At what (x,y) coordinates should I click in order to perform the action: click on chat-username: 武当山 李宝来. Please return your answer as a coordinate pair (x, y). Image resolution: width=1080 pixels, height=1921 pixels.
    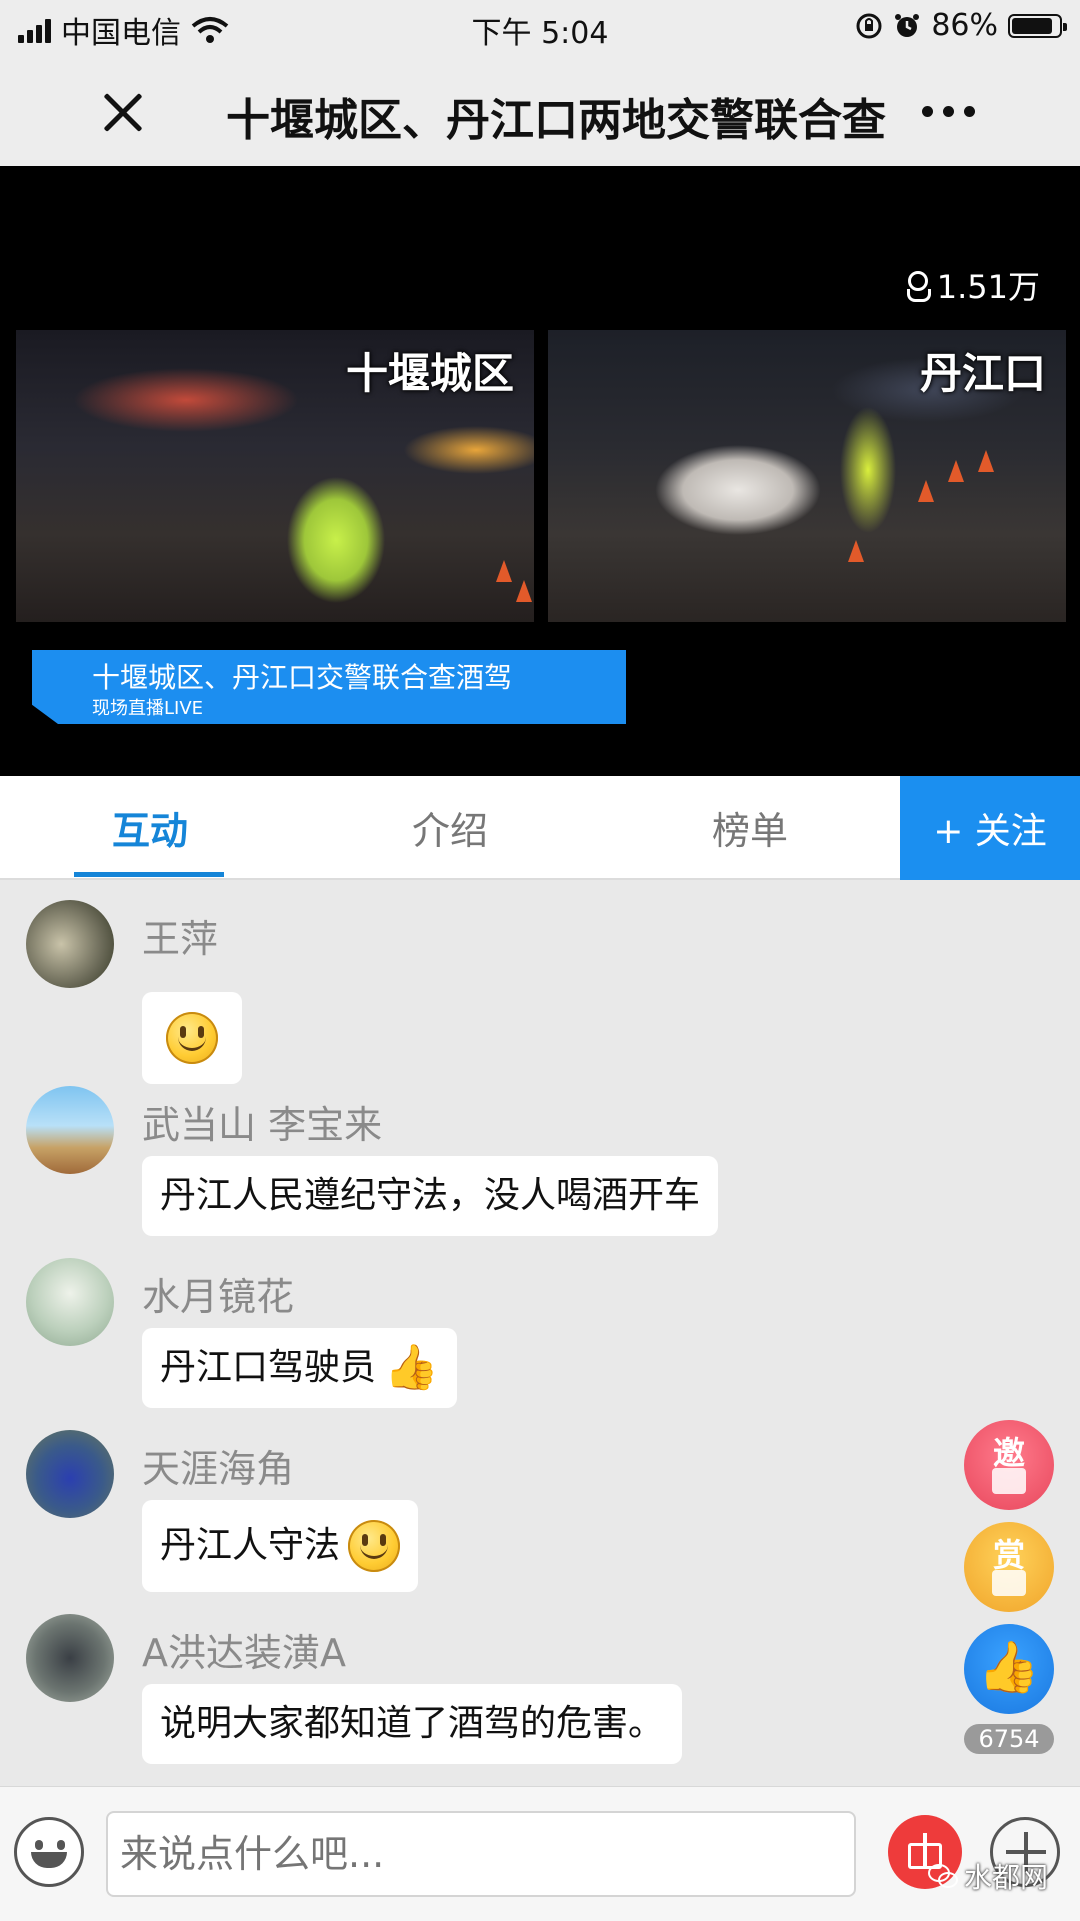
    Looking at the image, I should click on (262, 1125).